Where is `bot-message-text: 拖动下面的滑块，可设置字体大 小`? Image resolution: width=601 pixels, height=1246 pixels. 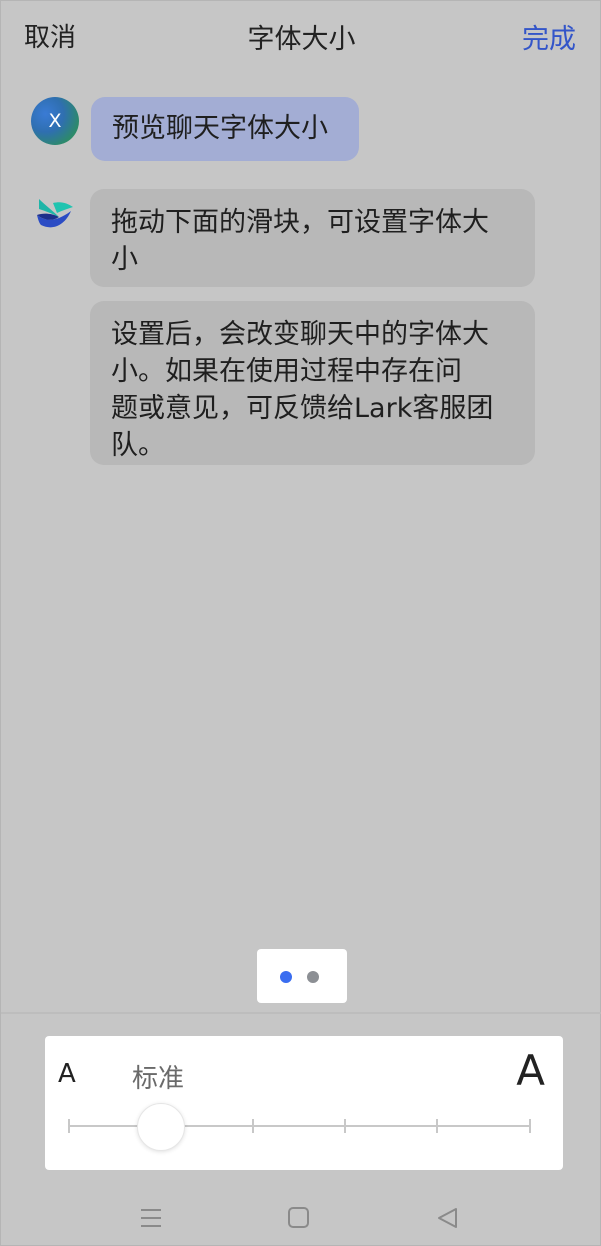
bot-message-text: 拖动下面的滑块，可设置字体大 小 is located at coordinates (300, 241).